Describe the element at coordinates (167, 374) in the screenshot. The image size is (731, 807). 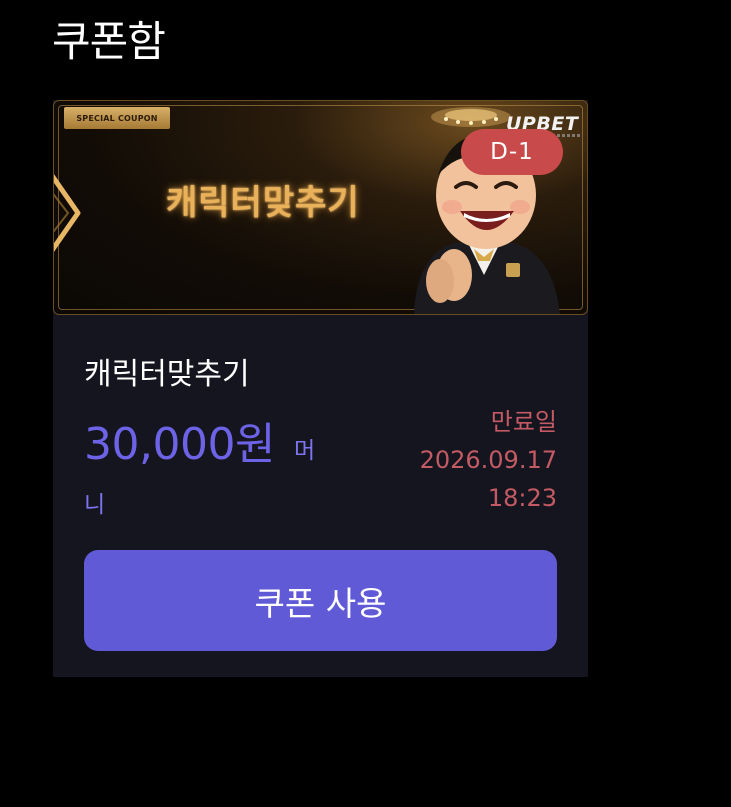
I see `coupon-name: 캐릭터맞추기` at that location.